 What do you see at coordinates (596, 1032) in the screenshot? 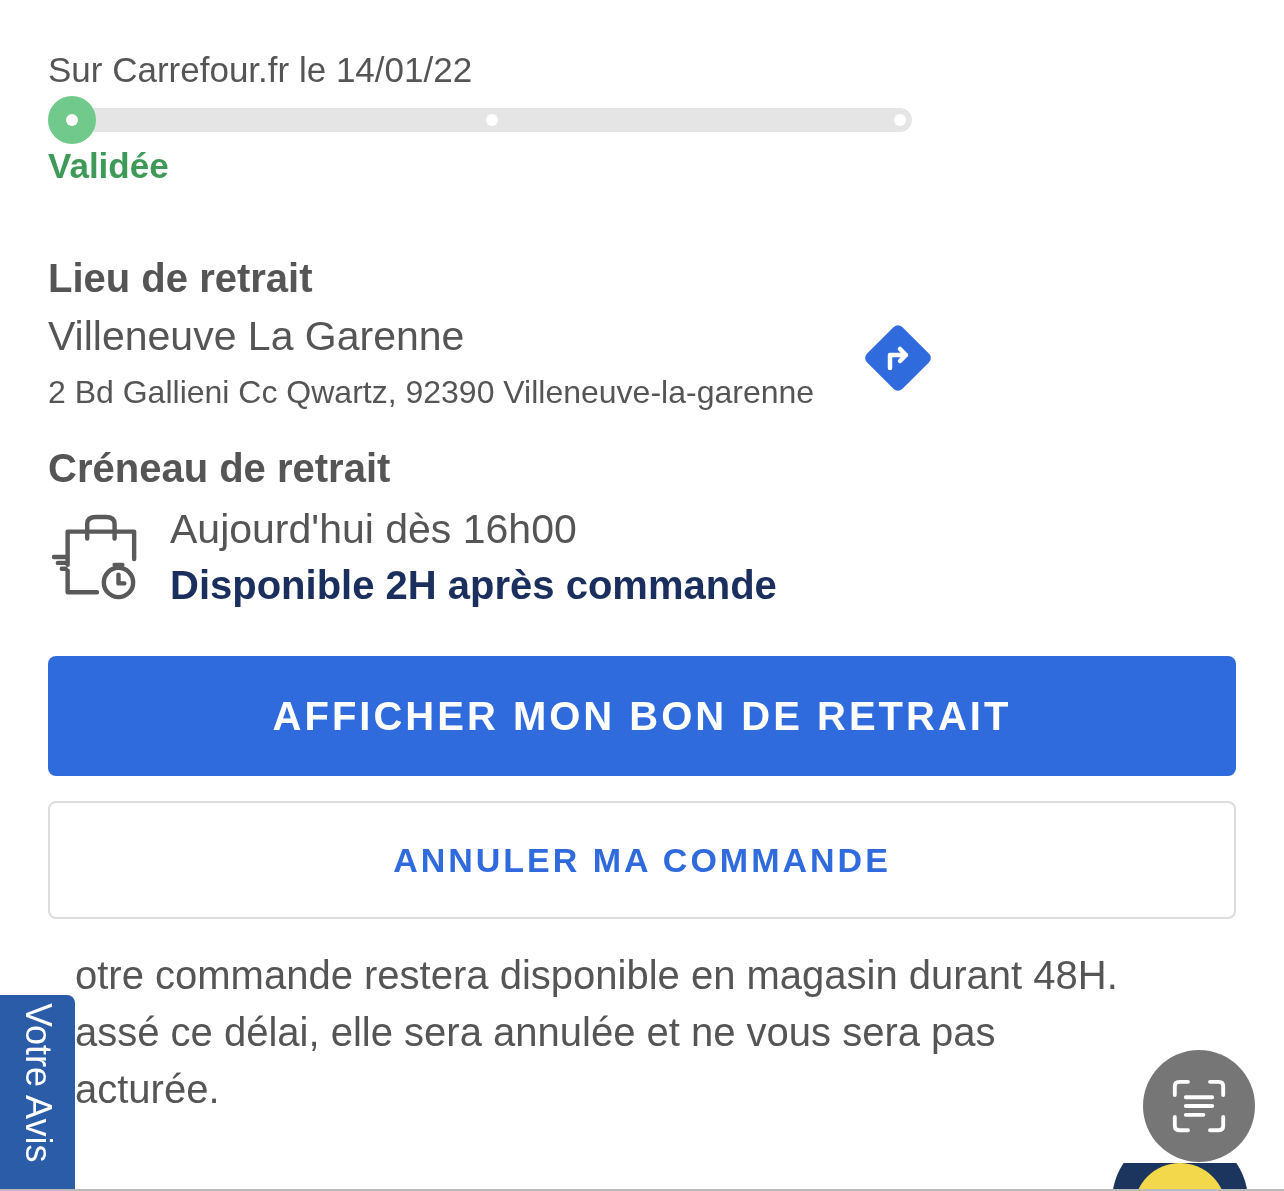
I see `notice-text: otre commande restera disponible en magasin durant 48H. assé ce délai, elle sera annulée et ne vous sera pas acturée.` at bounding box center [596, 1032].